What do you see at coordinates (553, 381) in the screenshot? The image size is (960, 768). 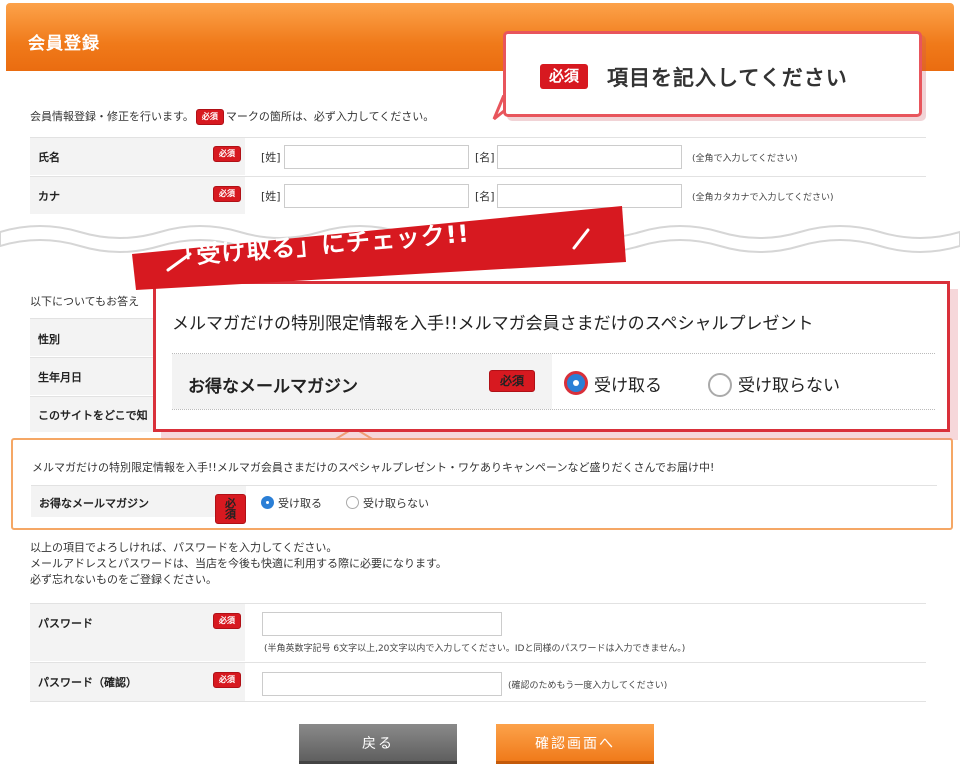 I see `popup-newsletter-row: お得なメールマガジン 必須 受け取る 受け取らない` at bounding box center [553, 381].